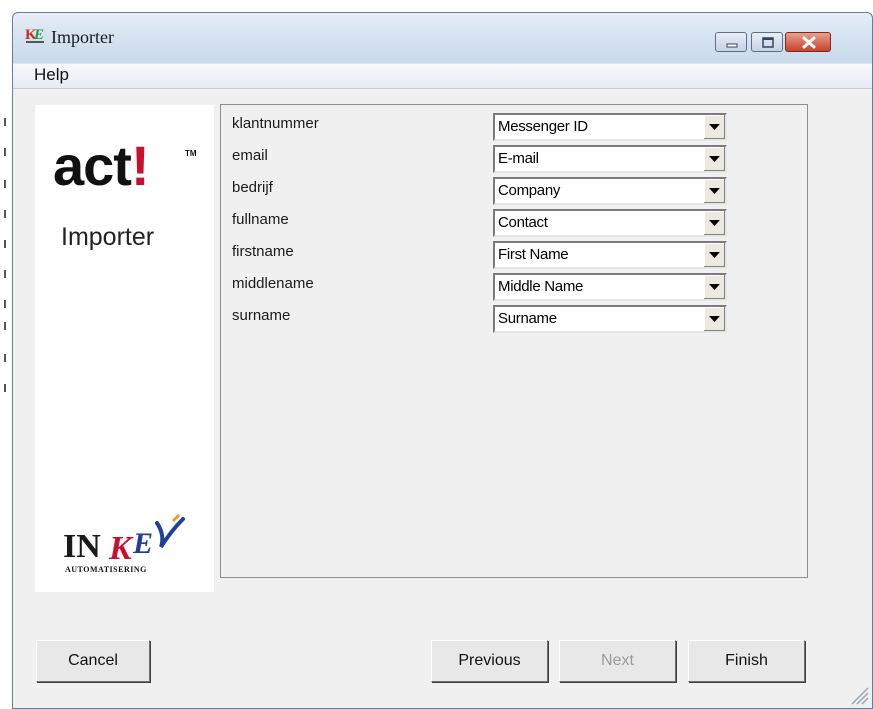  What do you see at coordinates (617, 661) in the screenshot?
I see `next-button: Next` at bounding box center [617, 661].